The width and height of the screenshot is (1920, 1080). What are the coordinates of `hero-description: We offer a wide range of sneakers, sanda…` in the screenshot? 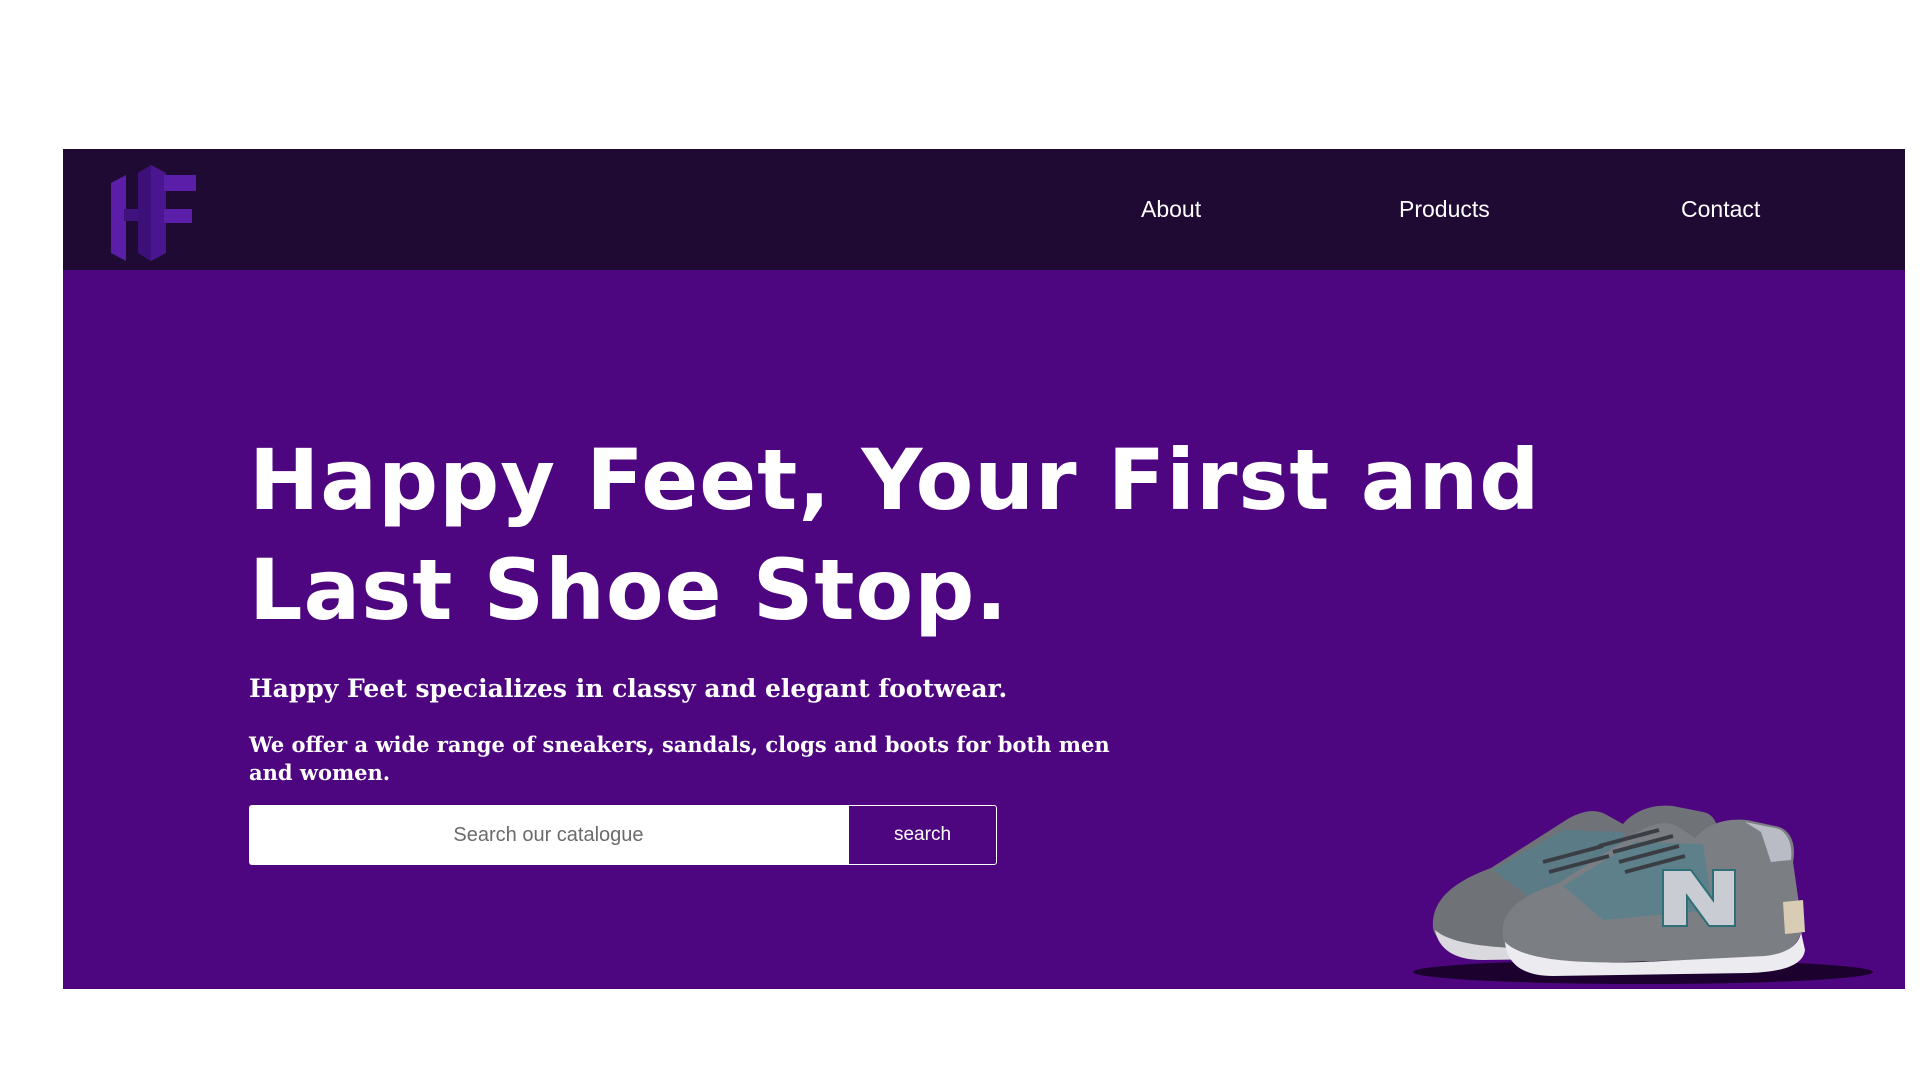 It's located at (679, 758).